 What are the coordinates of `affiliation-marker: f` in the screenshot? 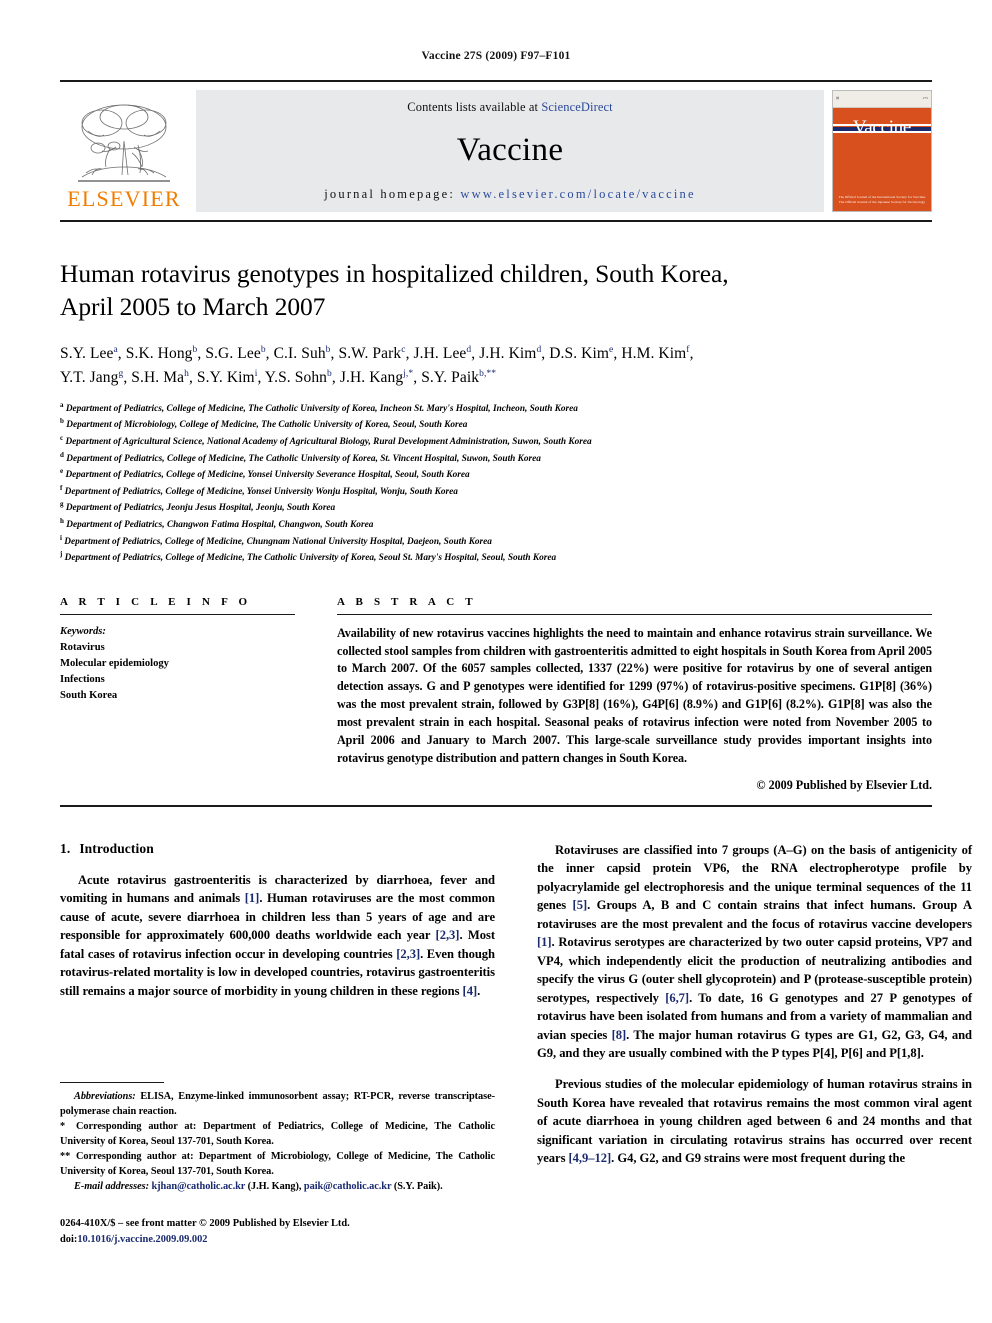 It's located at (61, 487).